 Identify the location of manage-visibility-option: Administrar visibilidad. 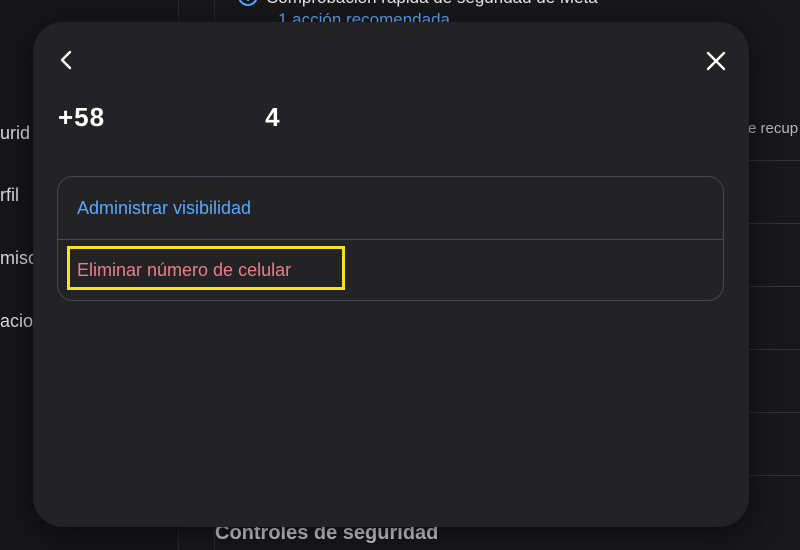
(390, 208).